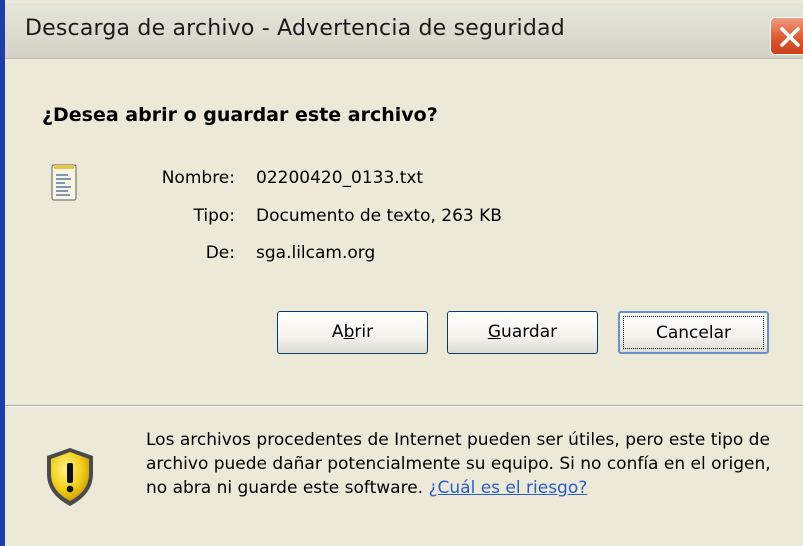  Describe the element at coordinates (529, 332) in the screenshot. I see `save-label-end: uardar` at that location.